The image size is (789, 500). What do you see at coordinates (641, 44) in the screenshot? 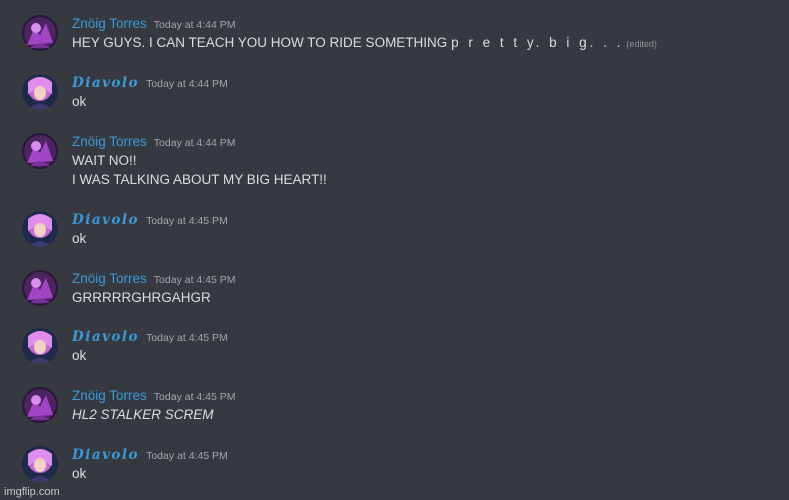
I see `edited-label: (edited)` at bounding box center [641, 44].